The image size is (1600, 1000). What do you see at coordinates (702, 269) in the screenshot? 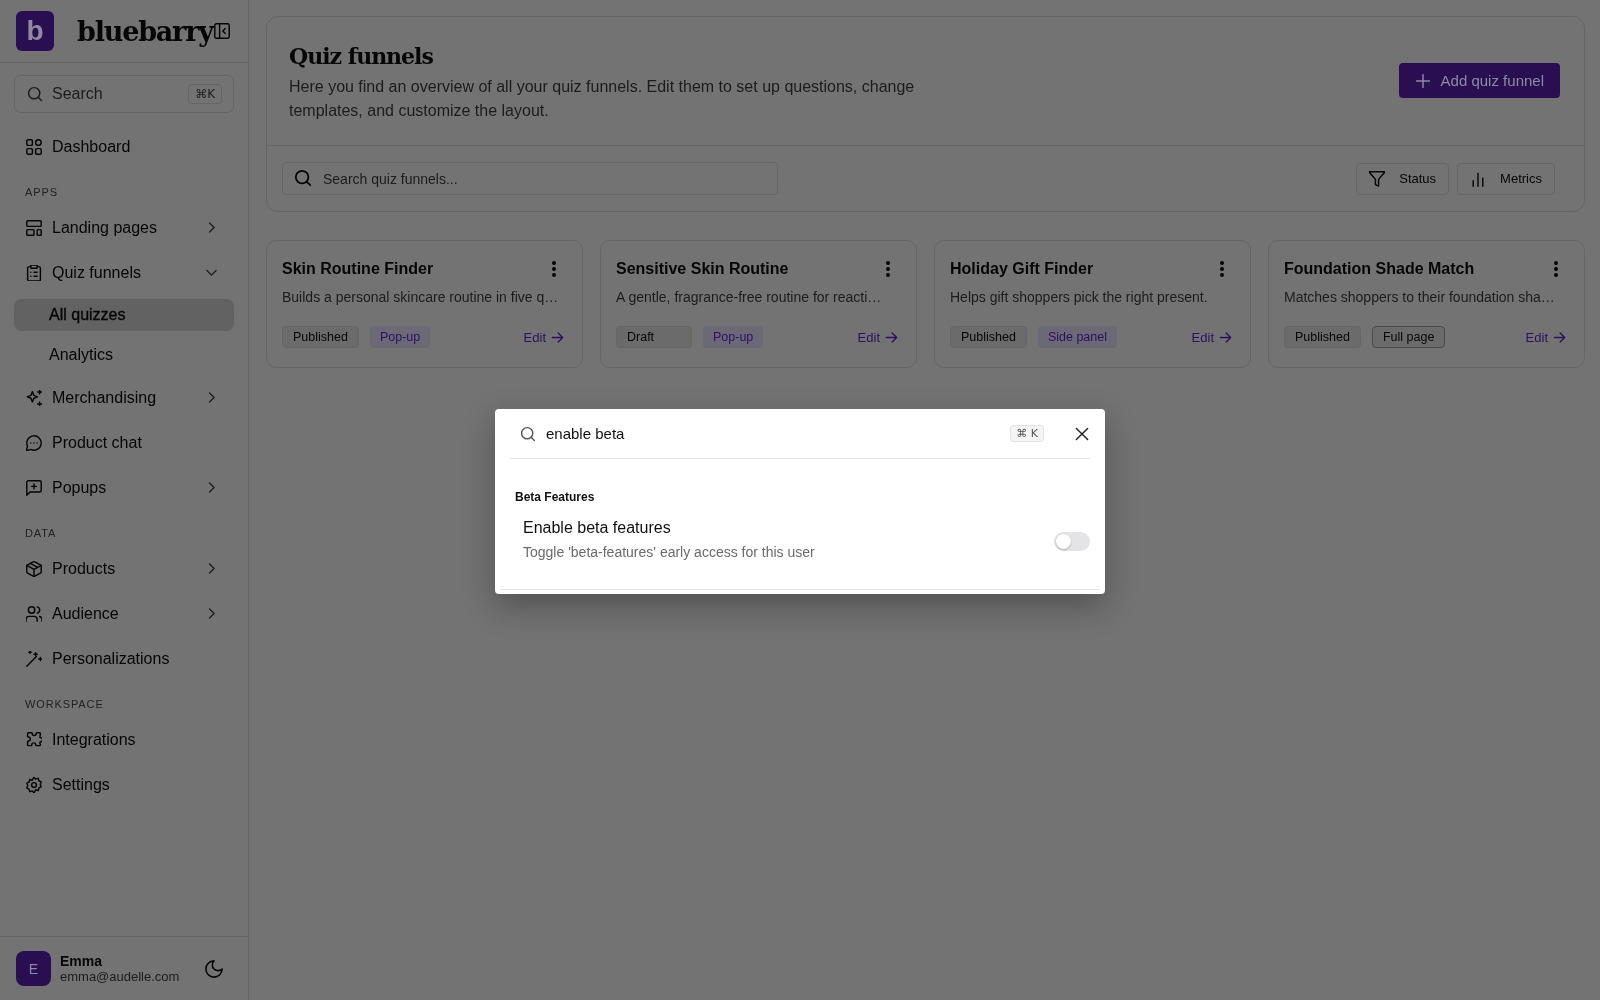
I see `card-title: Sensitive Skin Routine` at bounding box center [702, 269].